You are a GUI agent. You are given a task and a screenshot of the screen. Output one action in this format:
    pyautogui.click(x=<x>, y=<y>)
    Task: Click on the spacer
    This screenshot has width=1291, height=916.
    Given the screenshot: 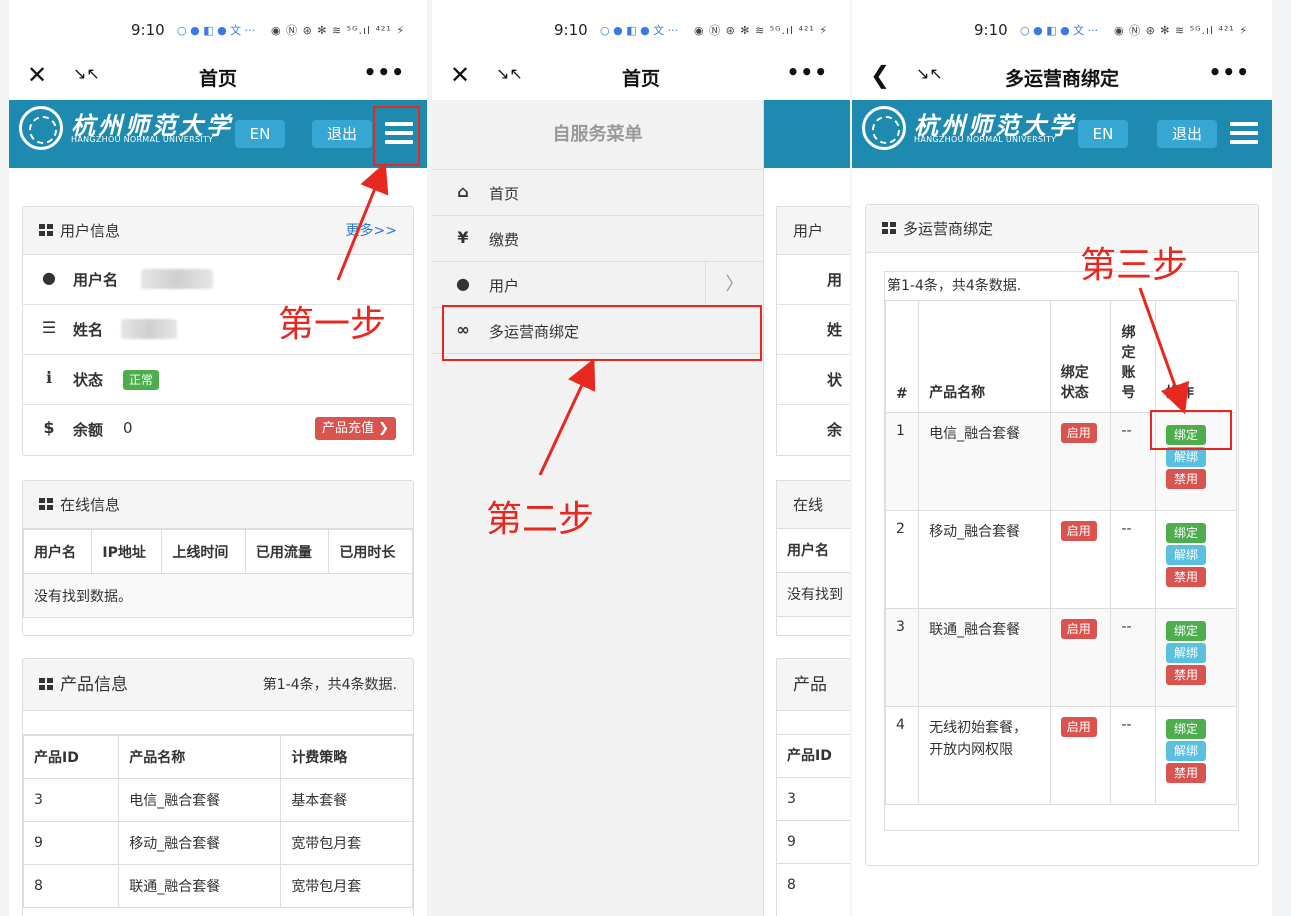 What is the action you would take?
    pyautogui.click(x=813, y=723)
    